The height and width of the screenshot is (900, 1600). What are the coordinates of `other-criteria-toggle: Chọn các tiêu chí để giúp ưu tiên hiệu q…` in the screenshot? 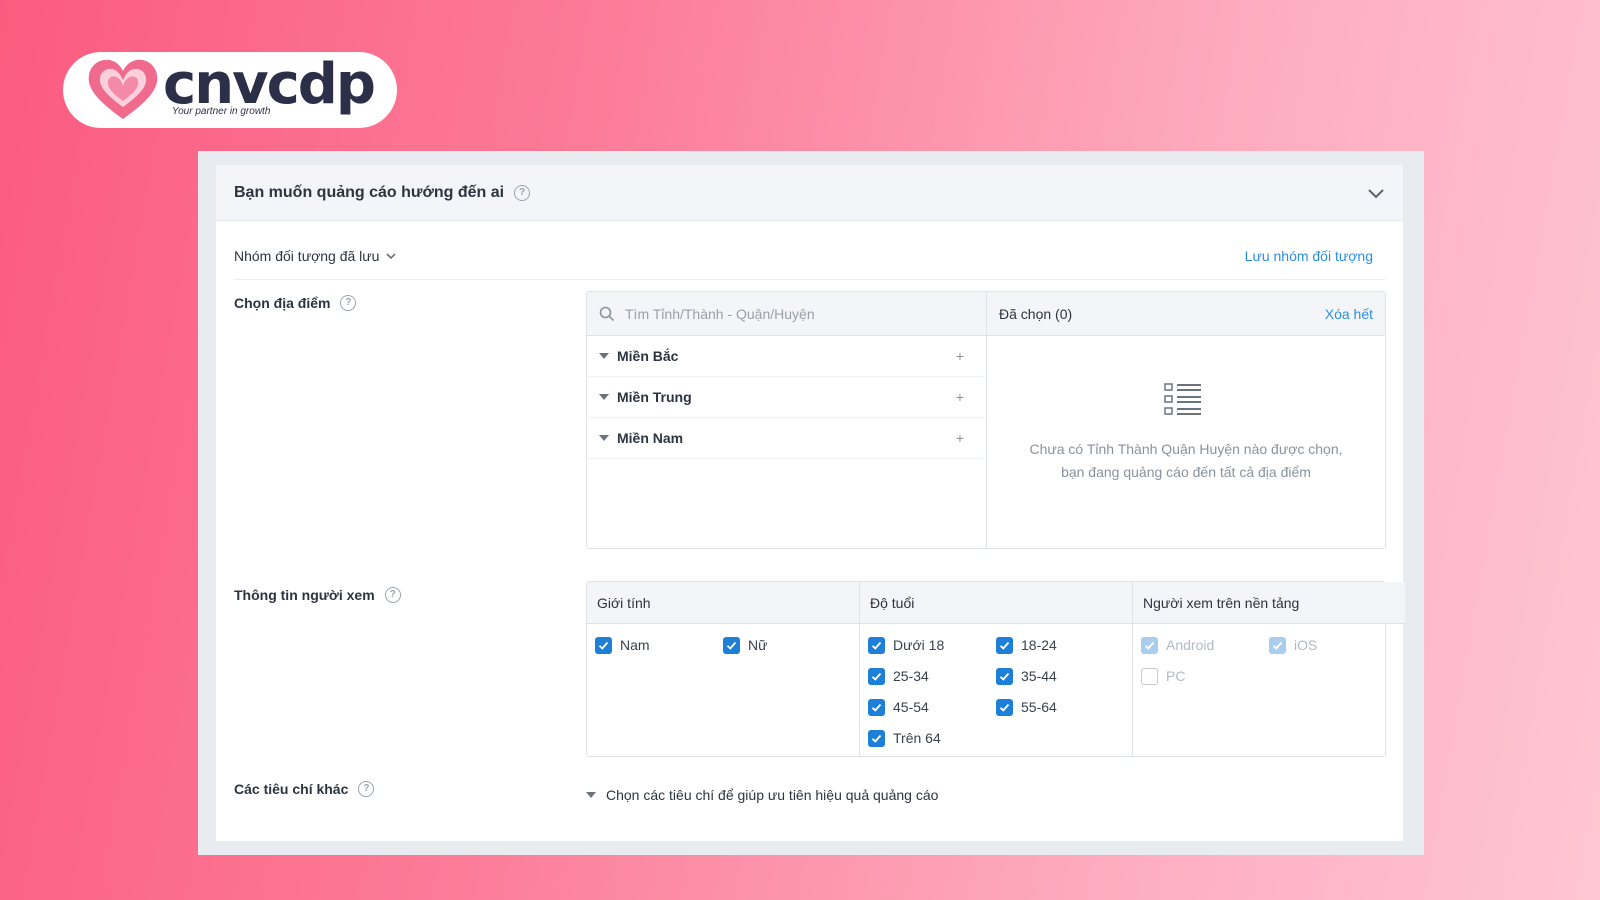 It's located at (762, 795).